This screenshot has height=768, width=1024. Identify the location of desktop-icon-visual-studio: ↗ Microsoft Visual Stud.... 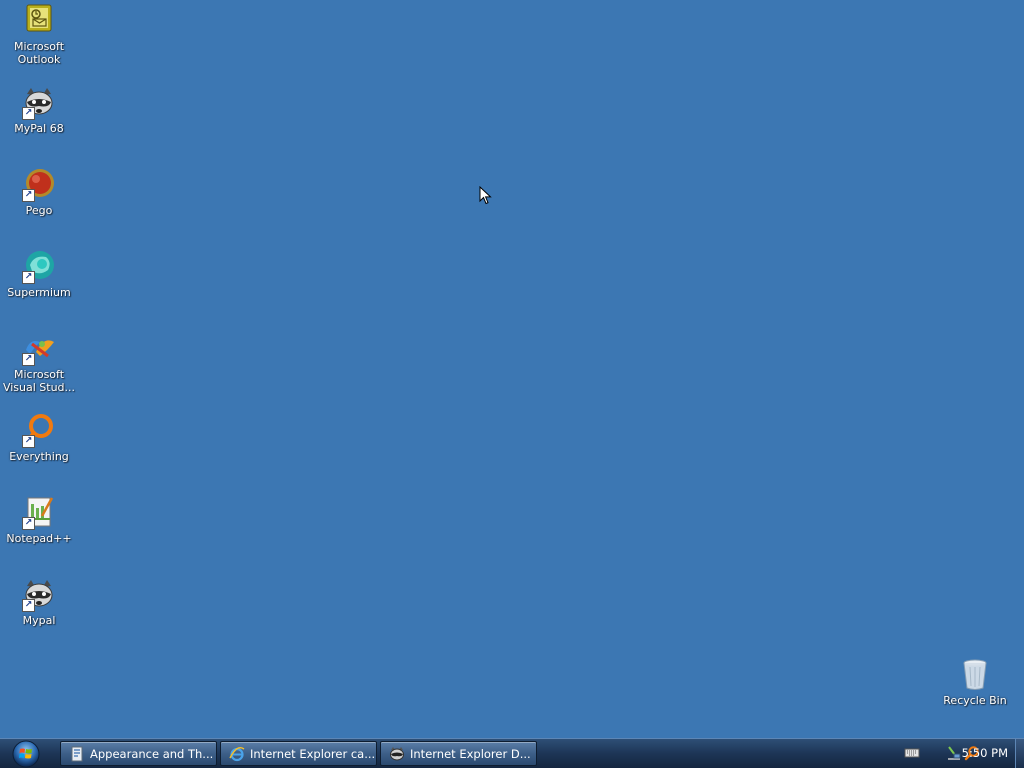
(39, 363).